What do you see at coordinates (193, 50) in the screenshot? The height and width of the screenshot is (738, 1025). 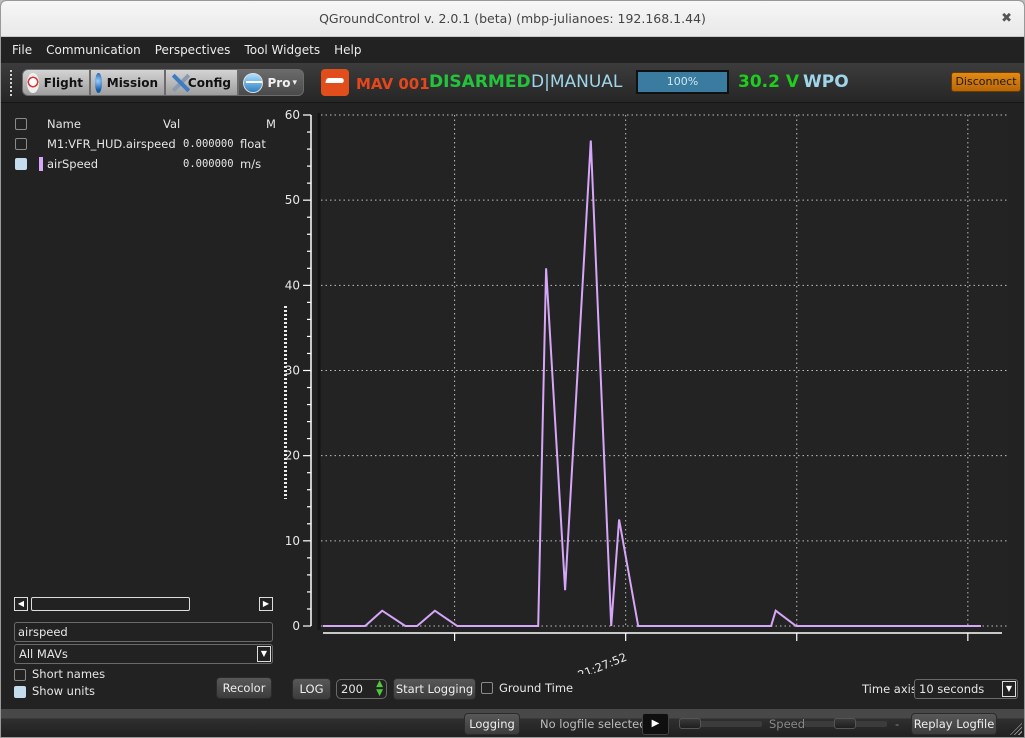 I see `menu-perspectives: Perspectives` at bounding box center [193, 50].